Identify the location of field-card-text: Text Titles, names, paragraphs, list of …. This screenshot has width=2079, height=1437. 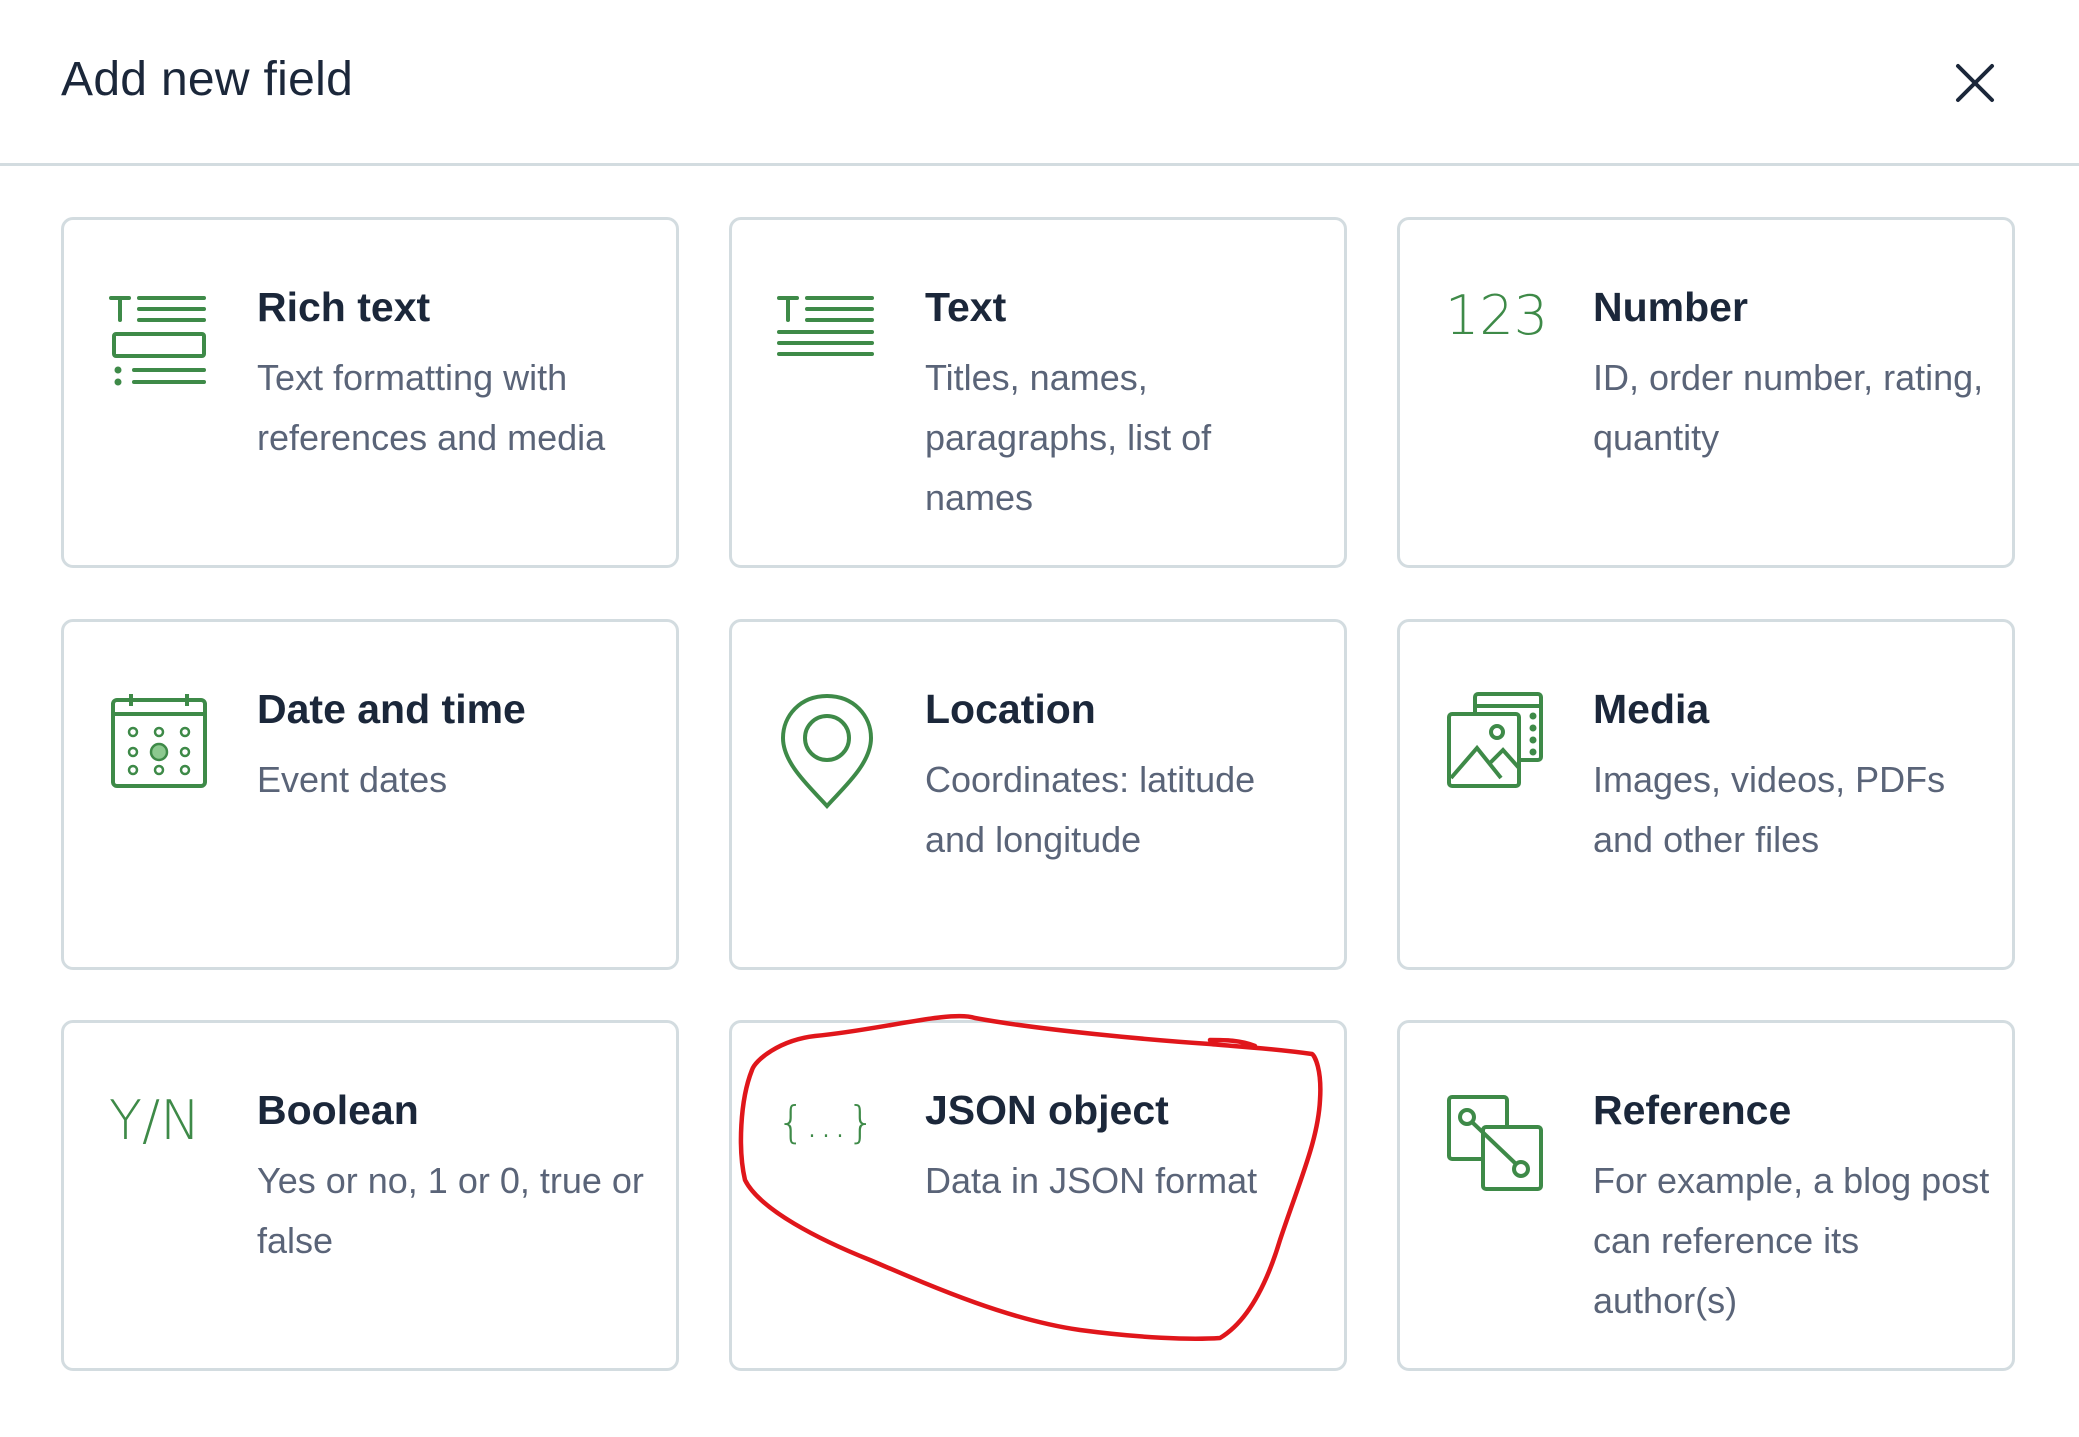
(1038, 392).